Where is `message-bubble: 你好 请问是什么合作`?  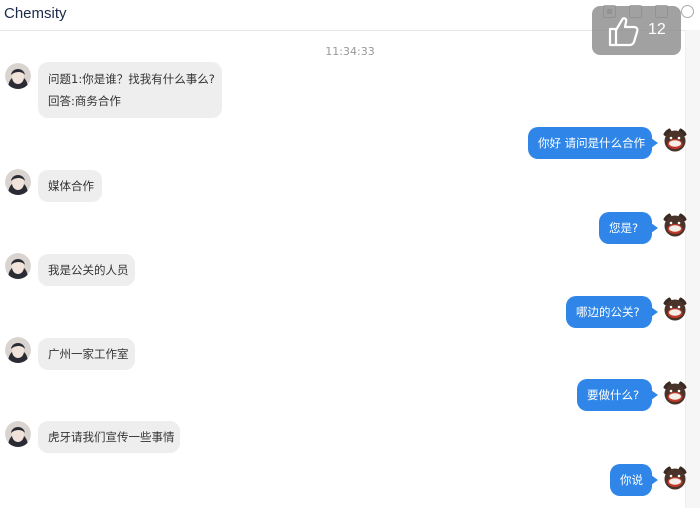 message-bubble: 你好 请问是什么合作 is located at coordinates (593, 143).